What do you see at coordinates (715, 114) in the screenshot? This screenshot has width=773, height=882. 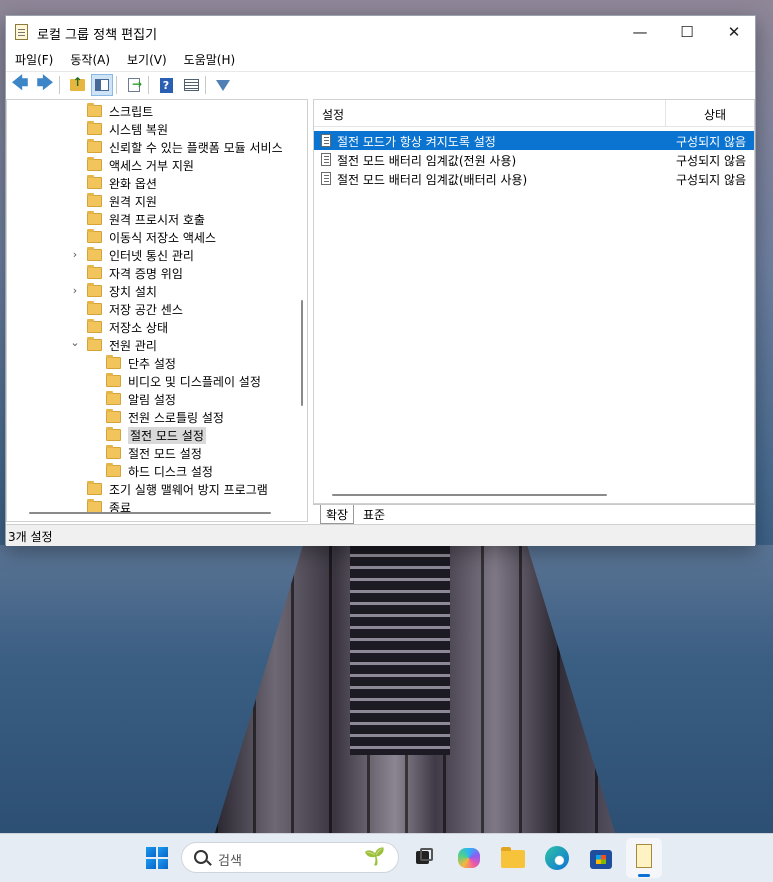 I see `column-header-state: 상태` at bounding box center [715, 114].